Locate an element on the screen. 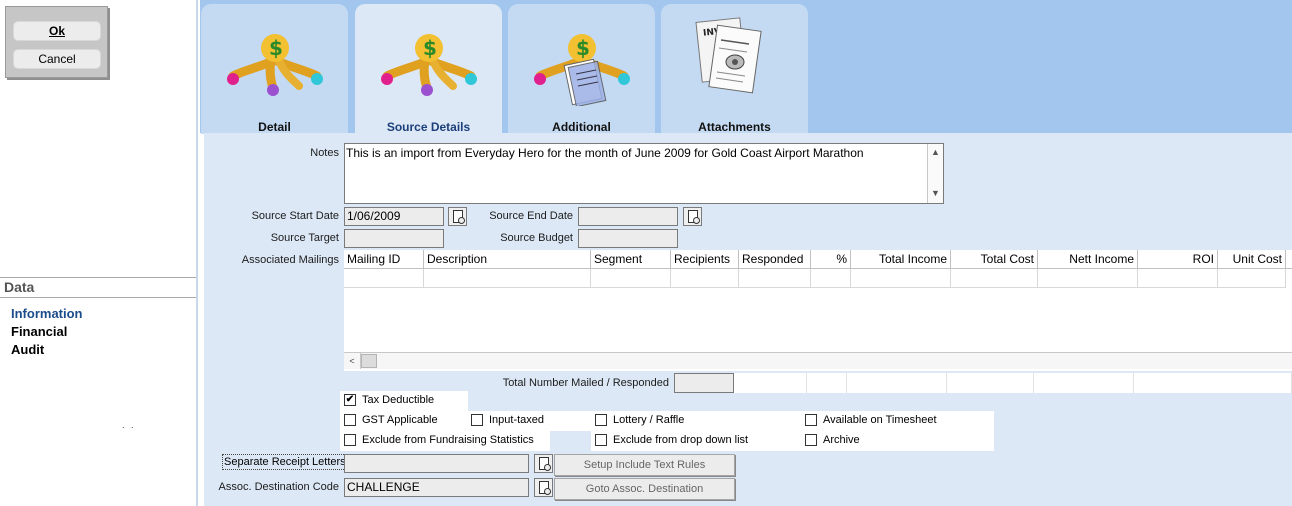  column-header-segment: Segment is located at coordinates (631, 259).